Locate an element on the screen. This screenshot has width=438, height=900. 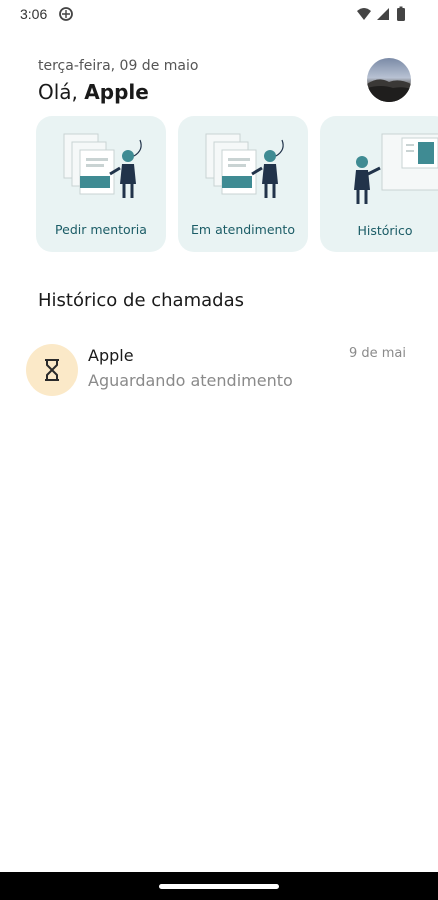
user-name: Apple is located at coordinates (116, 92).